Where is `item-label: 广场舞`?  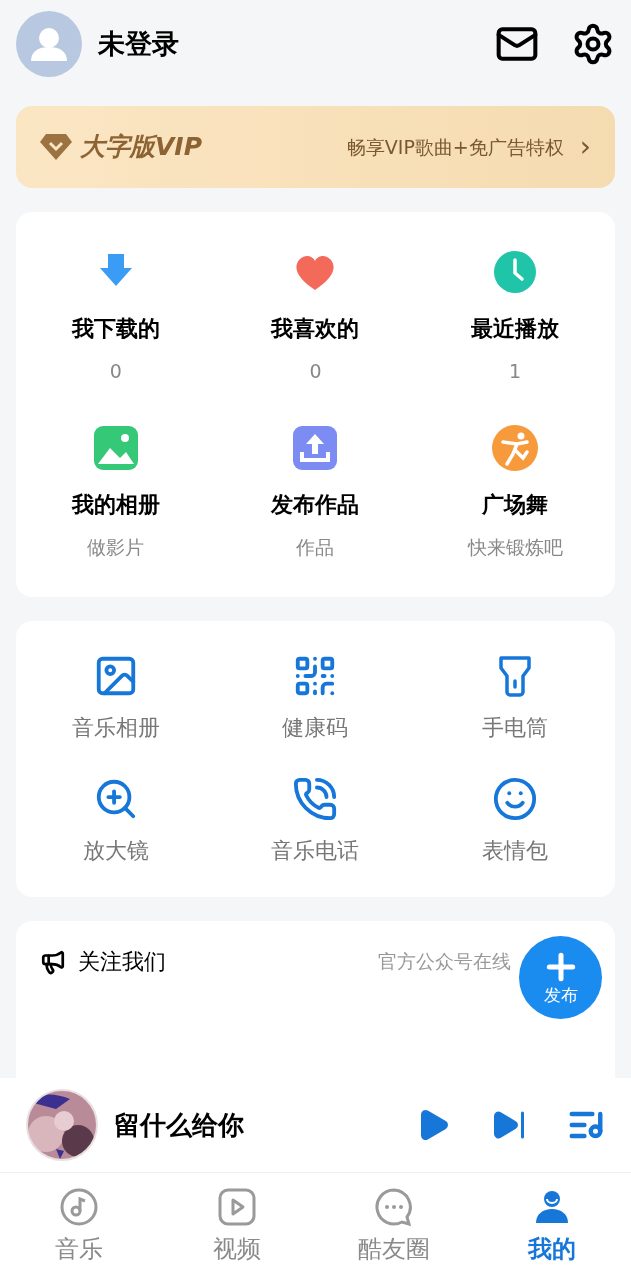
item-label: 广场舞 is located at coordinates (515, 504).